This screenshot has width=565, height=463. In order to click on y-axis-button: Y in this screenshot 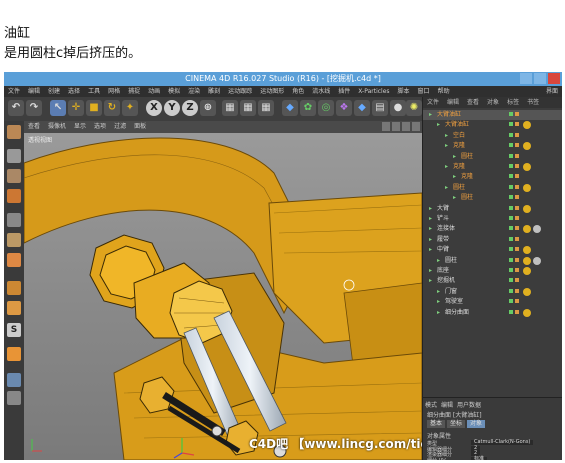, I will do `click(172, 108)`.